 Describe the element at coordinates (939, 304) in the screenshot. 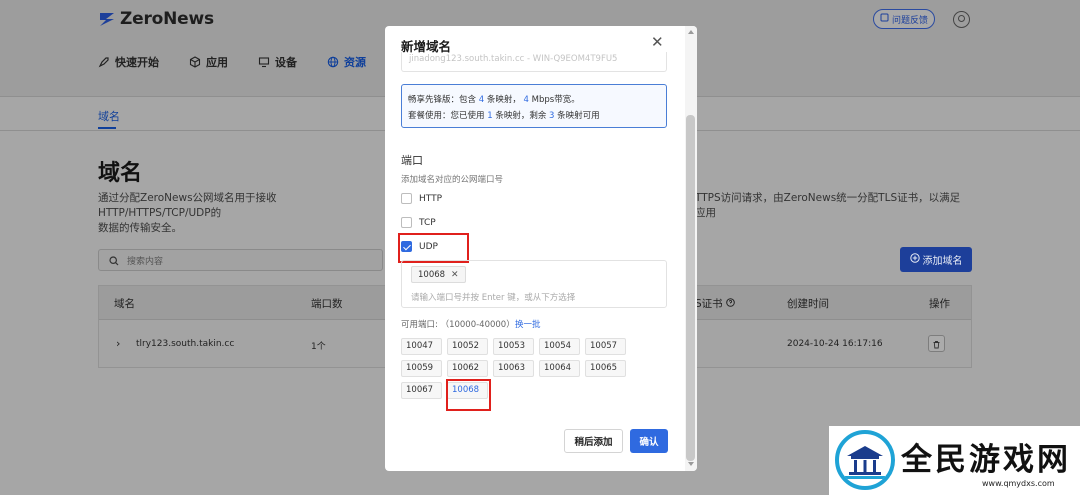

I see `th-actions: 操作` at that location.